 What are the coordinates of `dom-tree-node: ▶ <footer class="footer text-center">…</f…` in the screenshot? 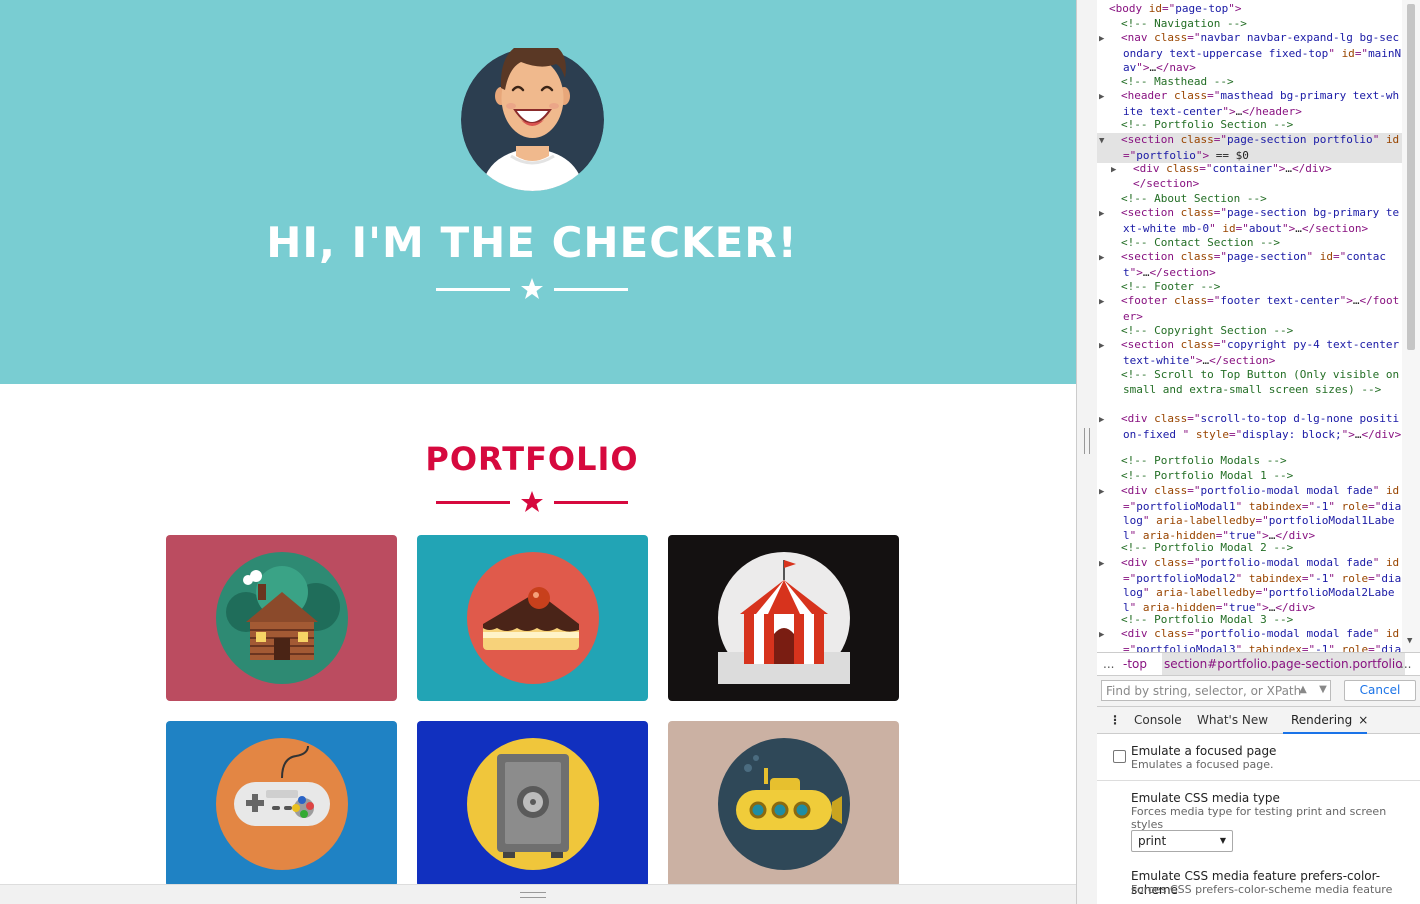 It's located at (1249, 309).